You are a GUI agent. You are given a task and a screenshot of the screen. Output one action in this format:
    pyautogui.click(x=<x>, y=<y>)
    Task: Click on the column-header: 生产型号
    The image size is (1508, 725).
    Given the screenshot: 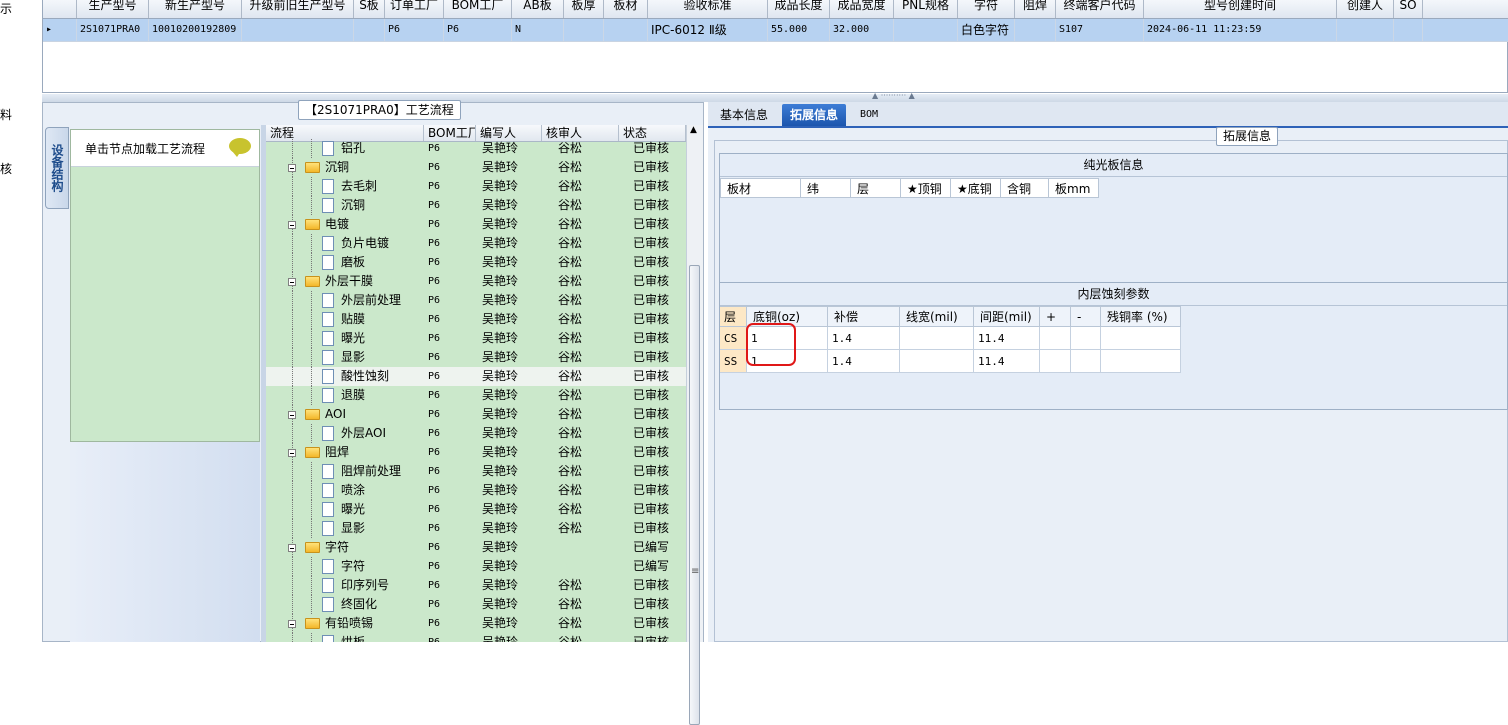 What is the action you would take?
    pyautogui.click(x=113, y=9)
    